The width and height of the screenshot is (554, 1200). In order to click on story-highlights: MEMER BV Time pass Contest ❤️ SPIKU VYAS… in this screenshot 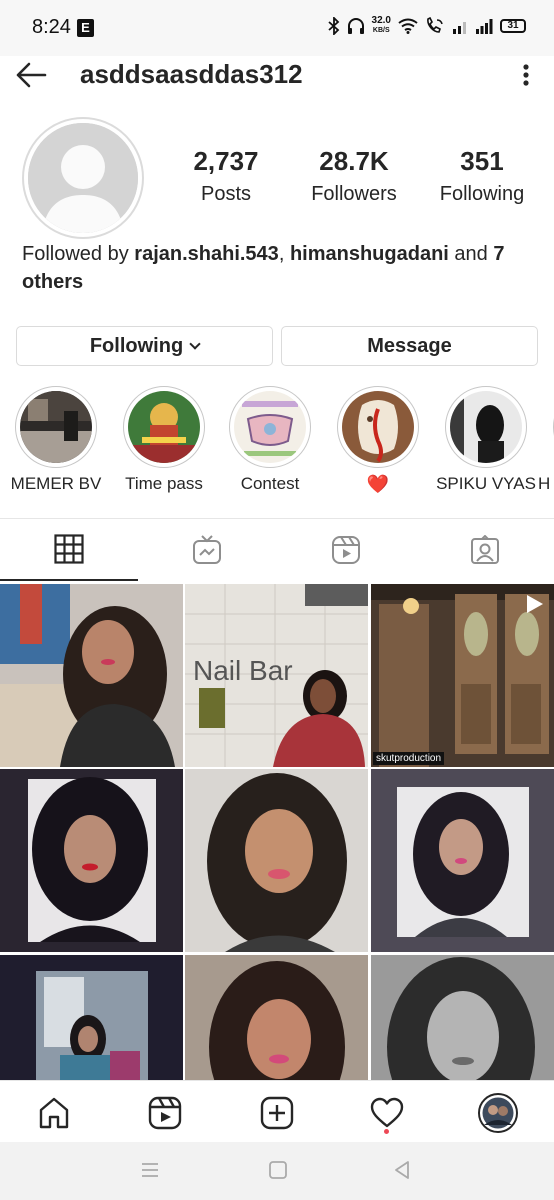, I will do `click(277, 446)`.